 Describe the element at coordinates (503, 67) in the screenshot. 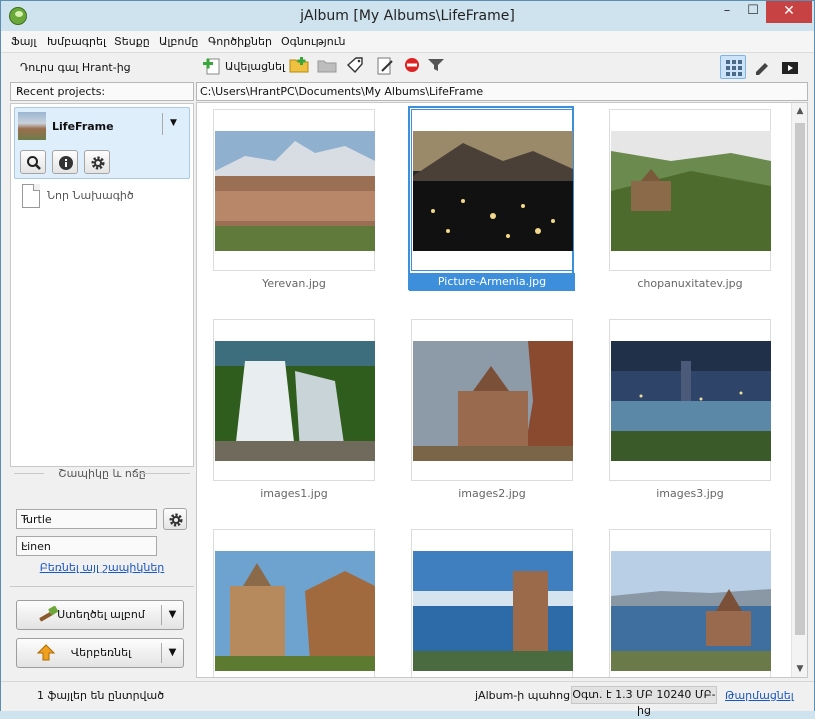

I see `toolbar: Ավելացնել` at that location.